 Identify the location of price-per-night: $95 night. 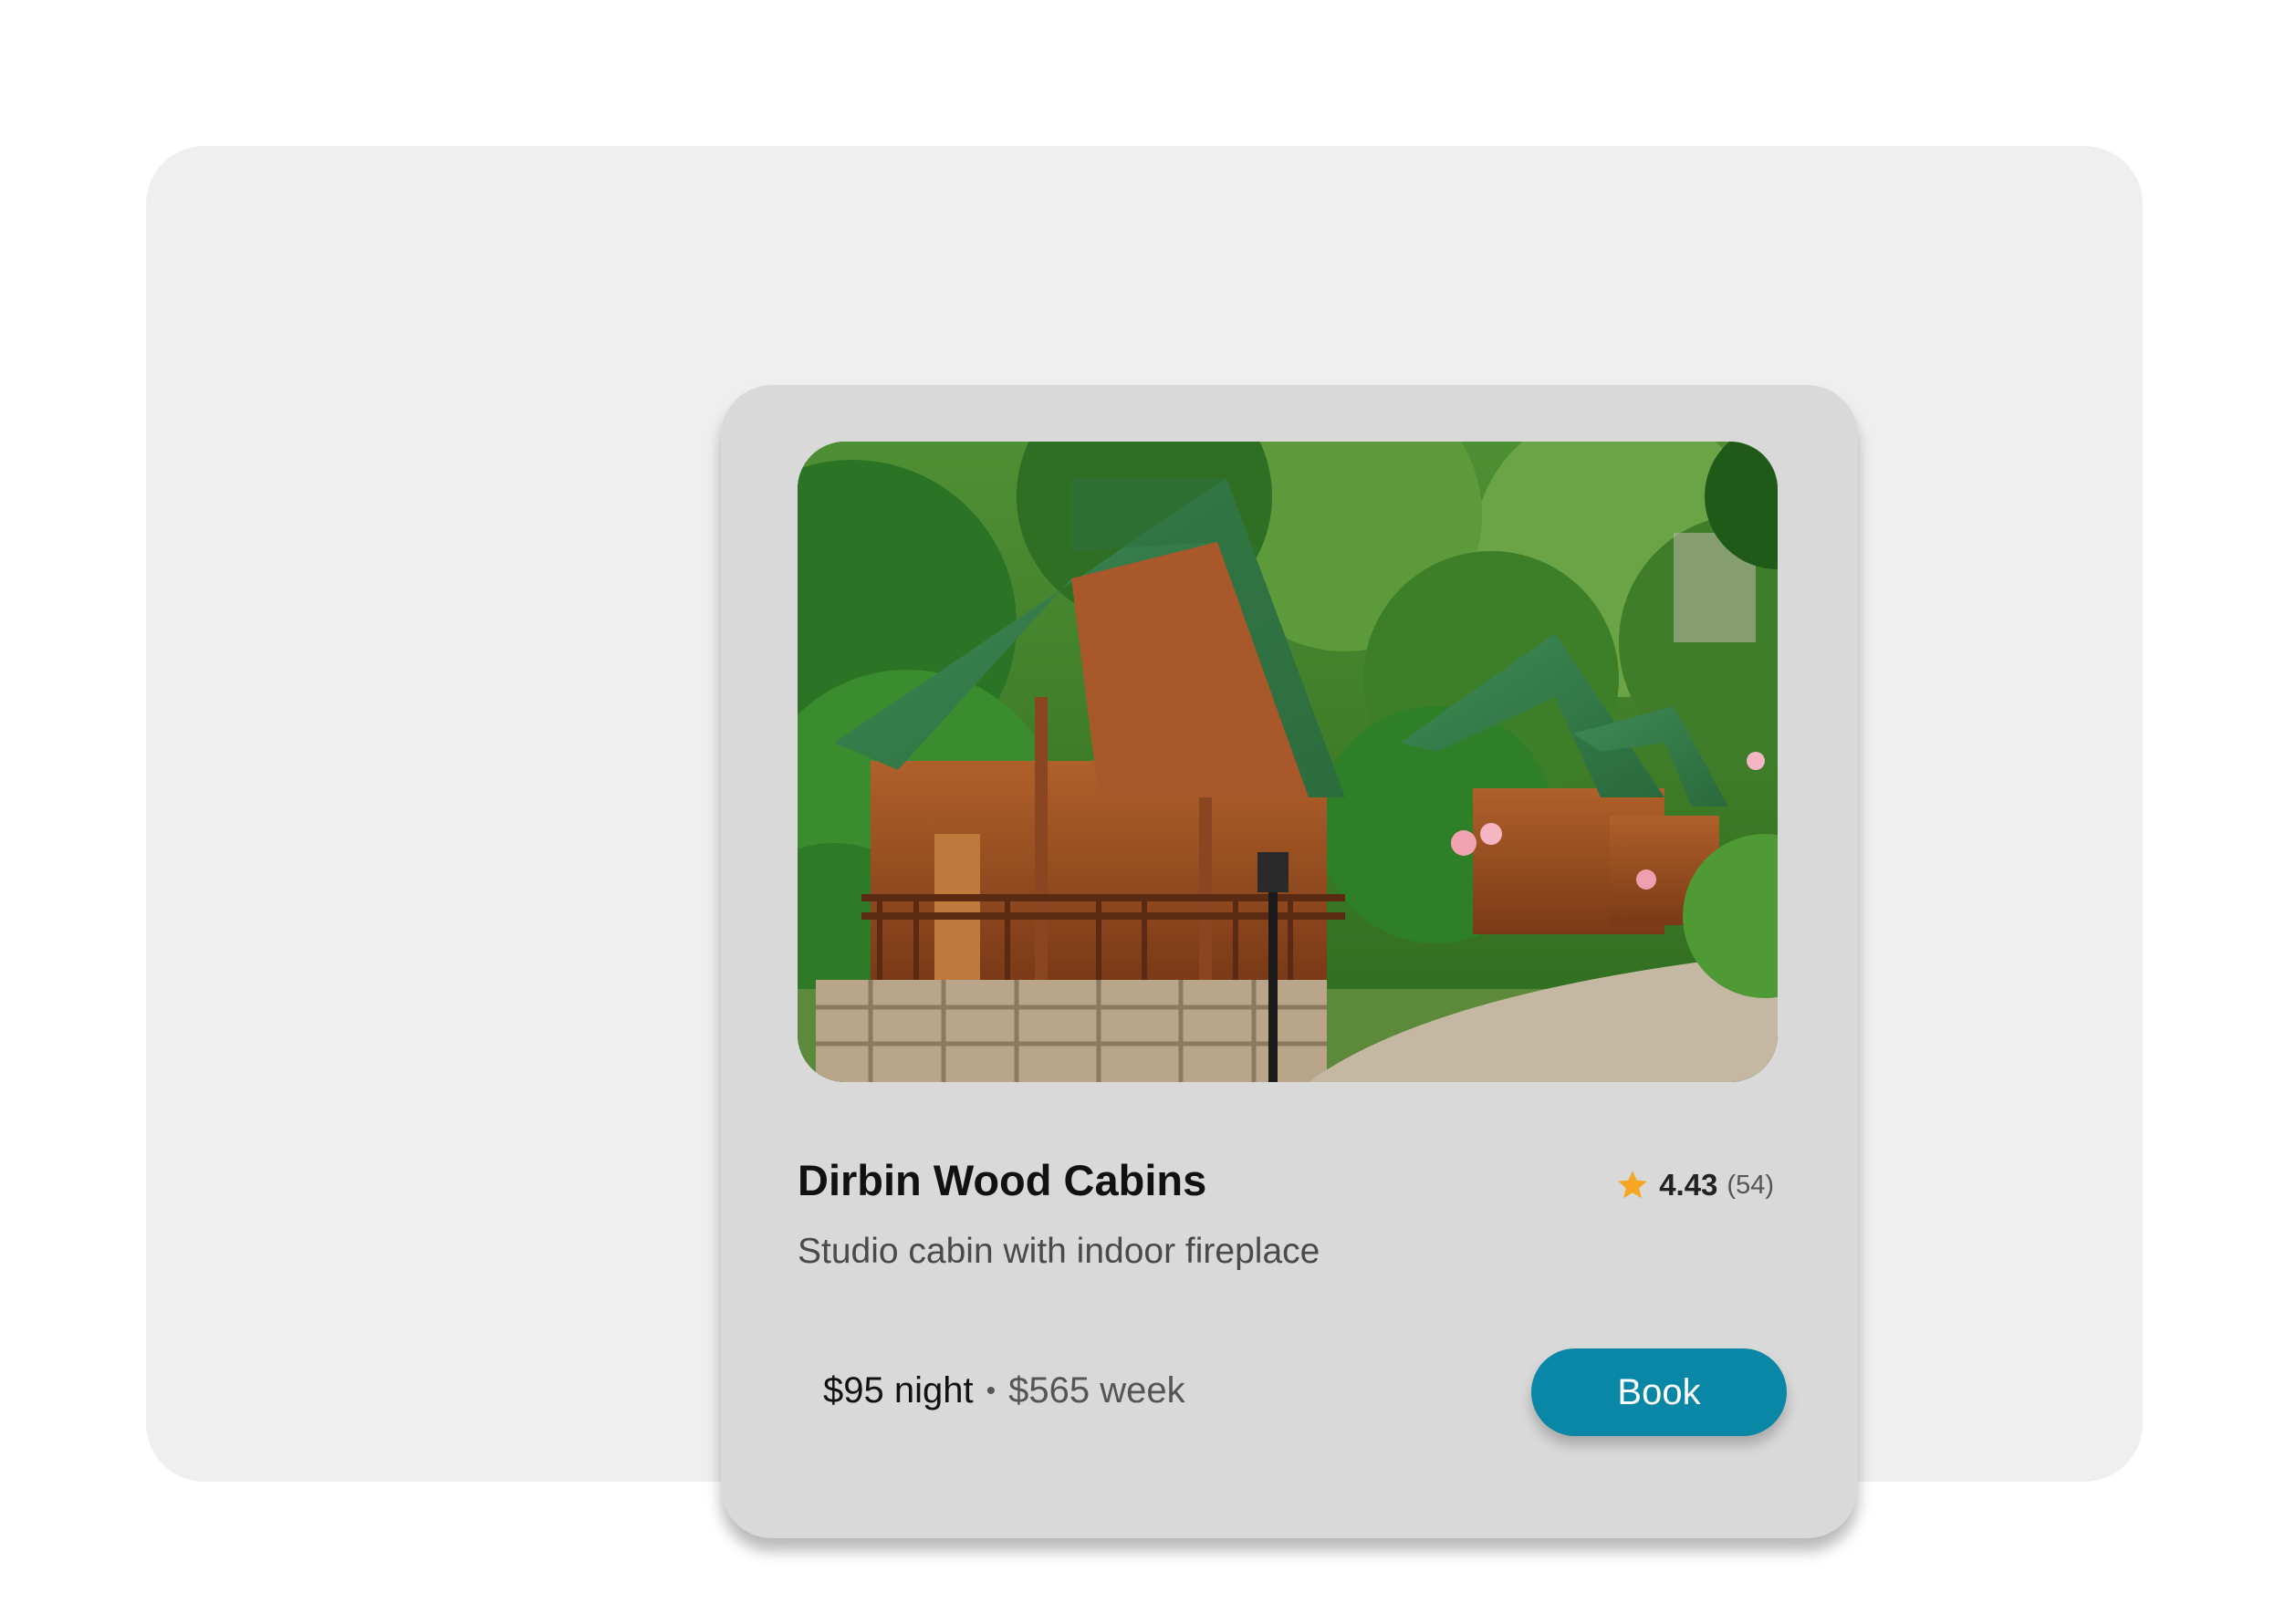
(898, 1391).